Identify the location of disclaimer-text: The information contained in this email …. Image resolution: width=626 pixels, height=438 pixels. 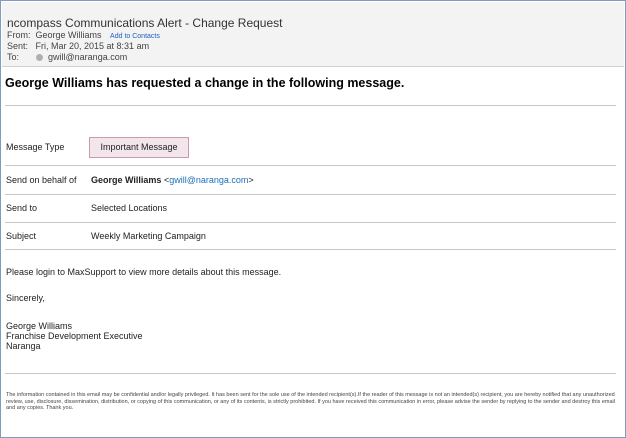
(310, 401).